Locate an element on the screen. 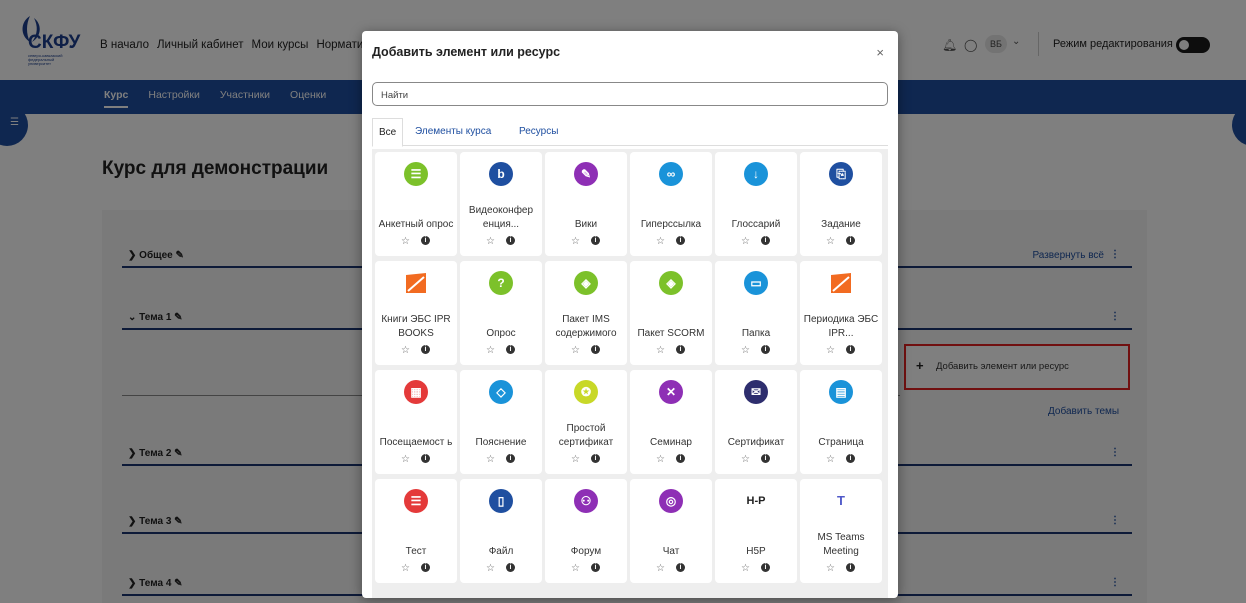 The image size is (1246, 603). tab-resources: Ресурсы is located at coordinates (538, 131).